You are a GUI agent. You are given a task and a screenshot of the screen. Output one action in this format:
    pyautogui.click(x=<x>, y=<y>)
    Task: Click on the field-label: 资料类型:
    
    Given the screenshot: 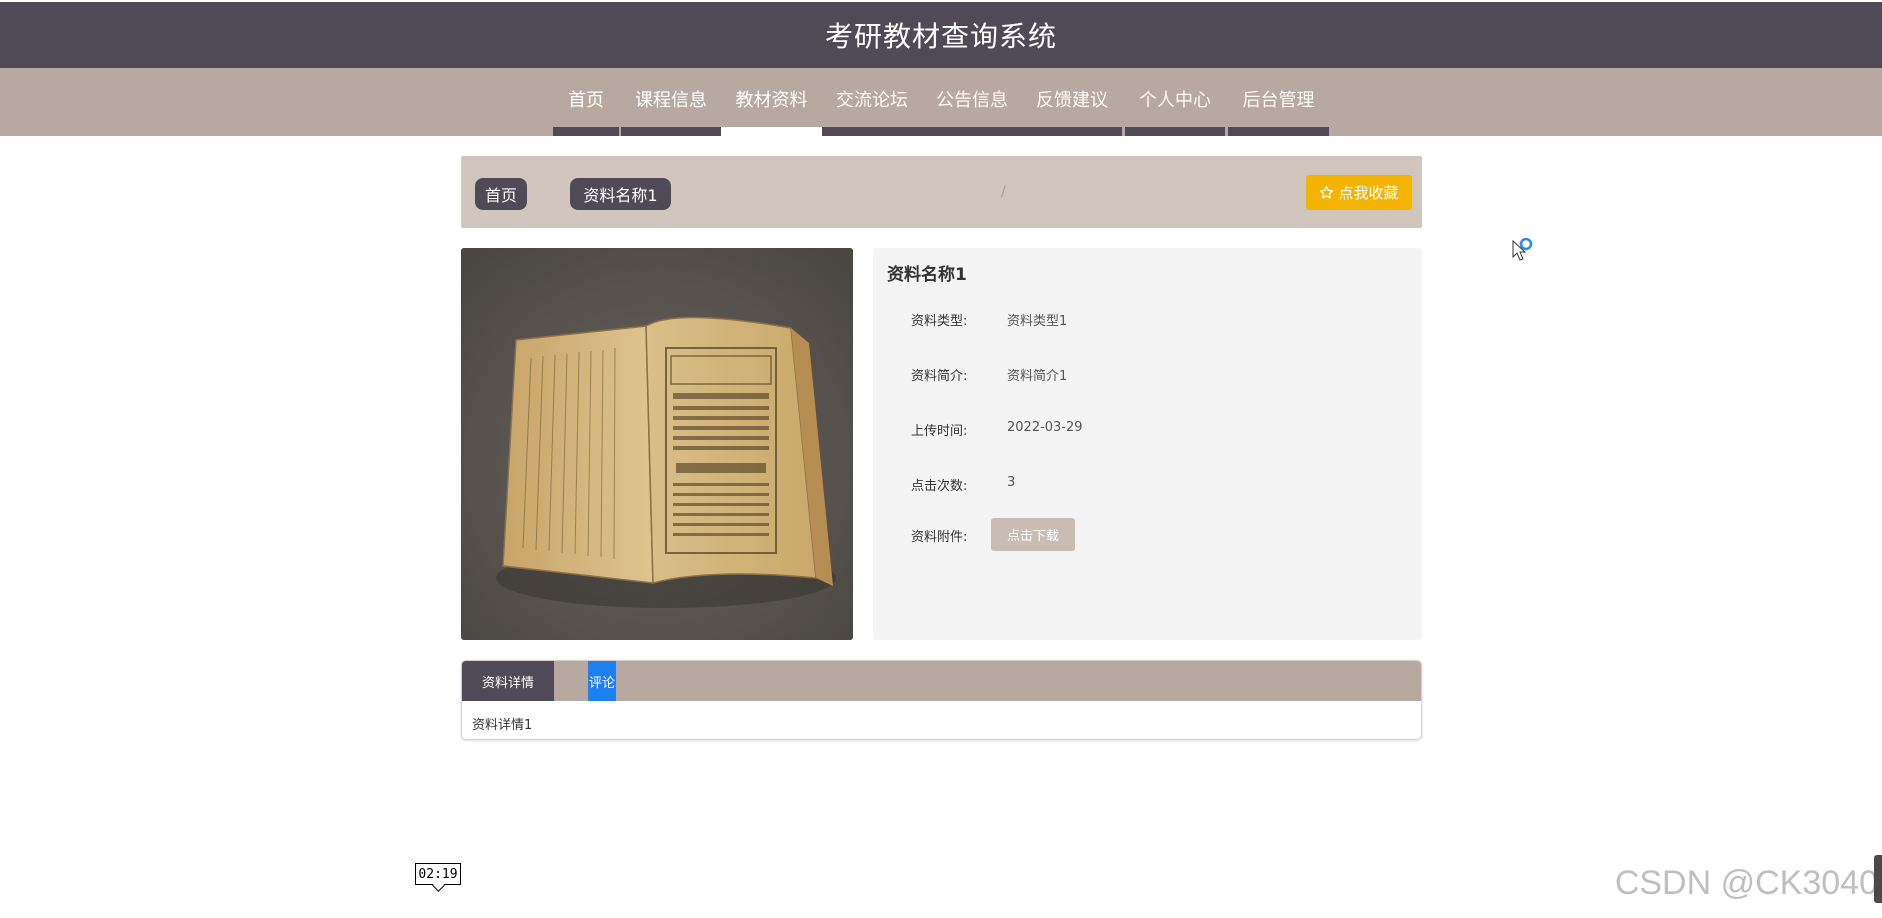 What is the action you would take?
    pyautogui.click(x=939, y=321)
    